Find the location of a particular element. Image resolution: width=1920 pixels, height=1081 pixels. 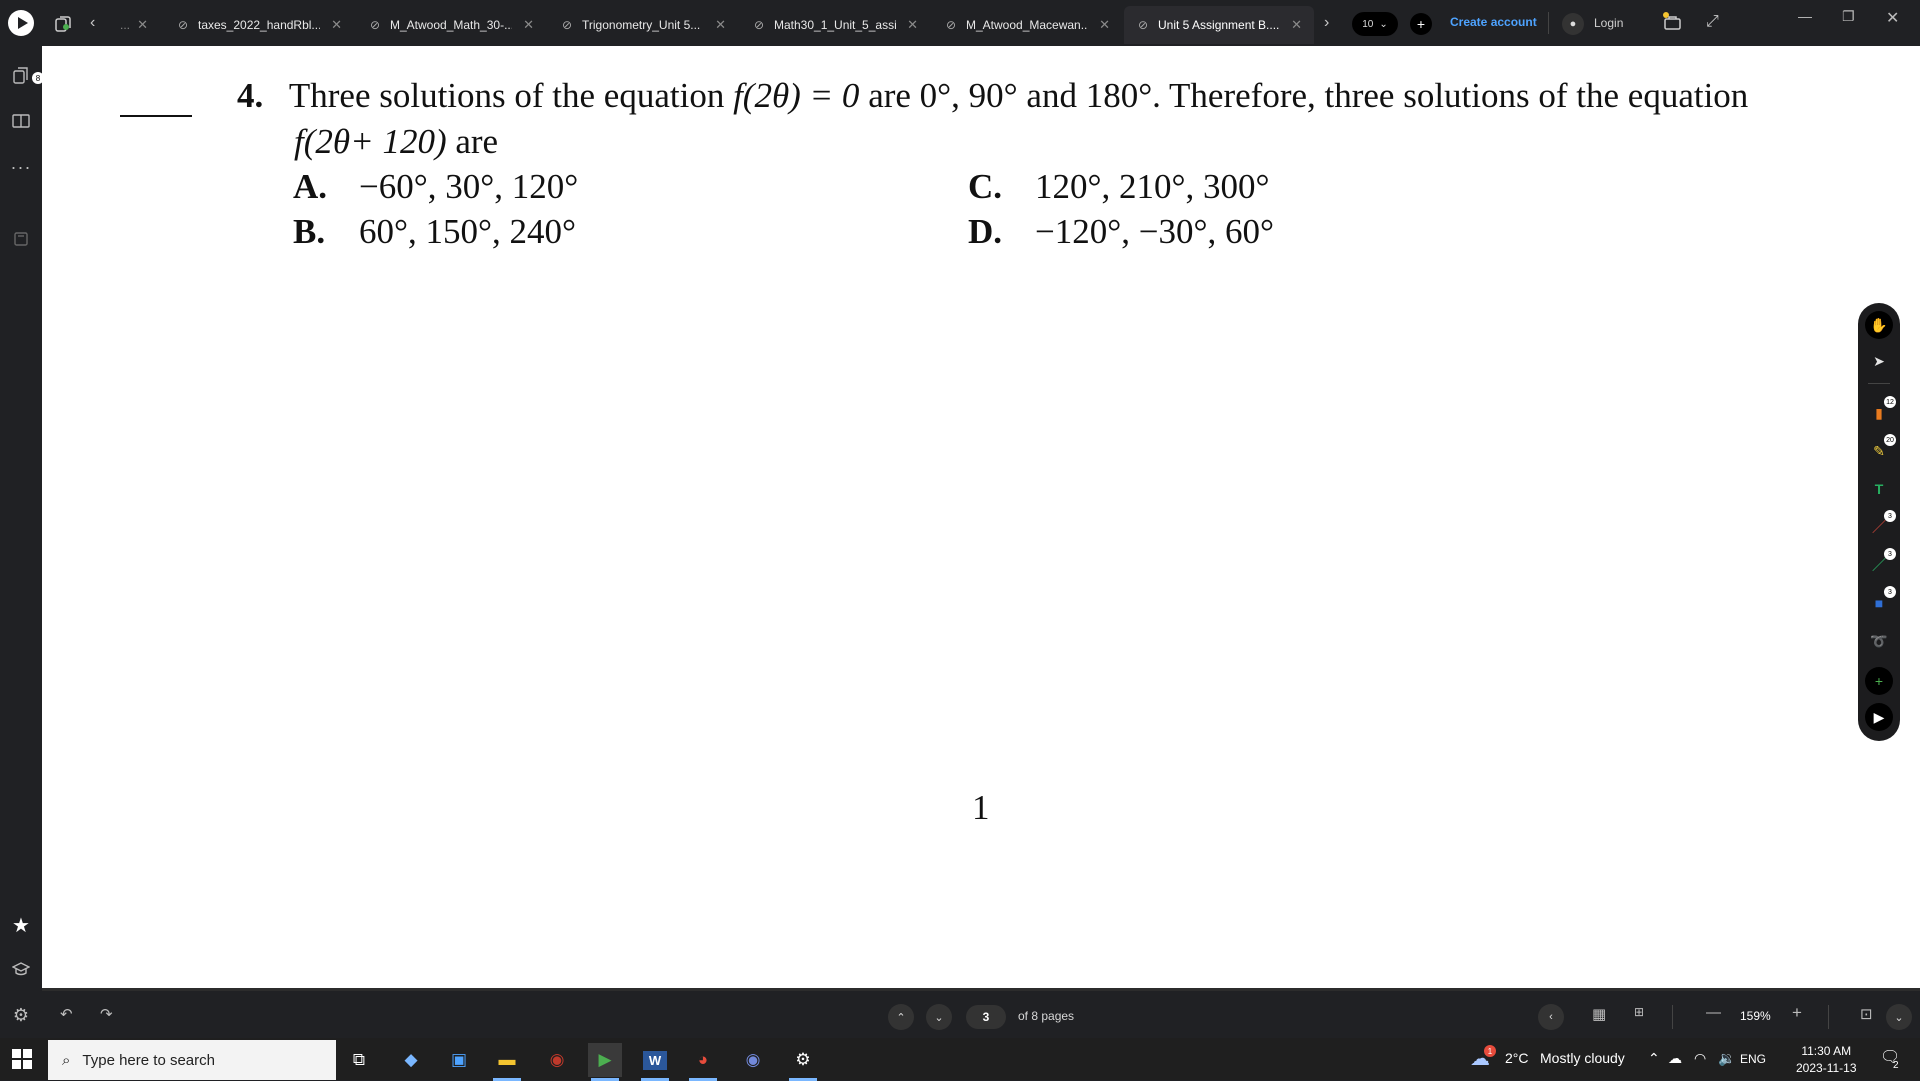

book-icon is located at coordinates (21, 121).